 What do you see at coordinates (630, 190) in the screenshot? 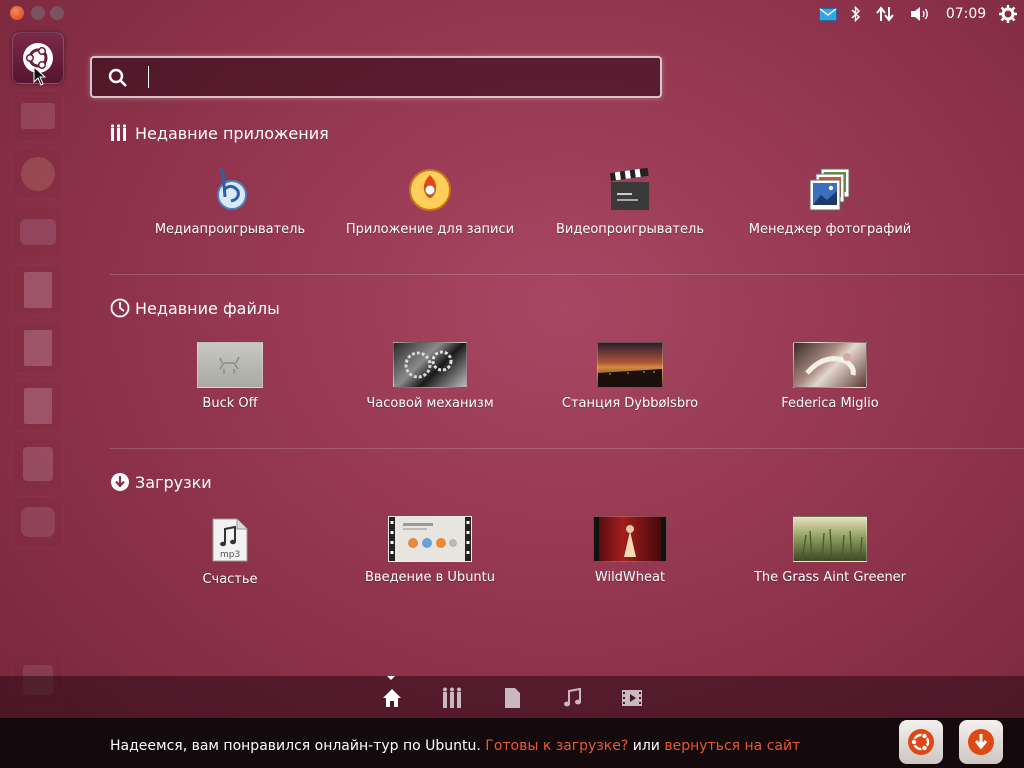
I see `clapperboard-icon` at bounding box center [630, 190].